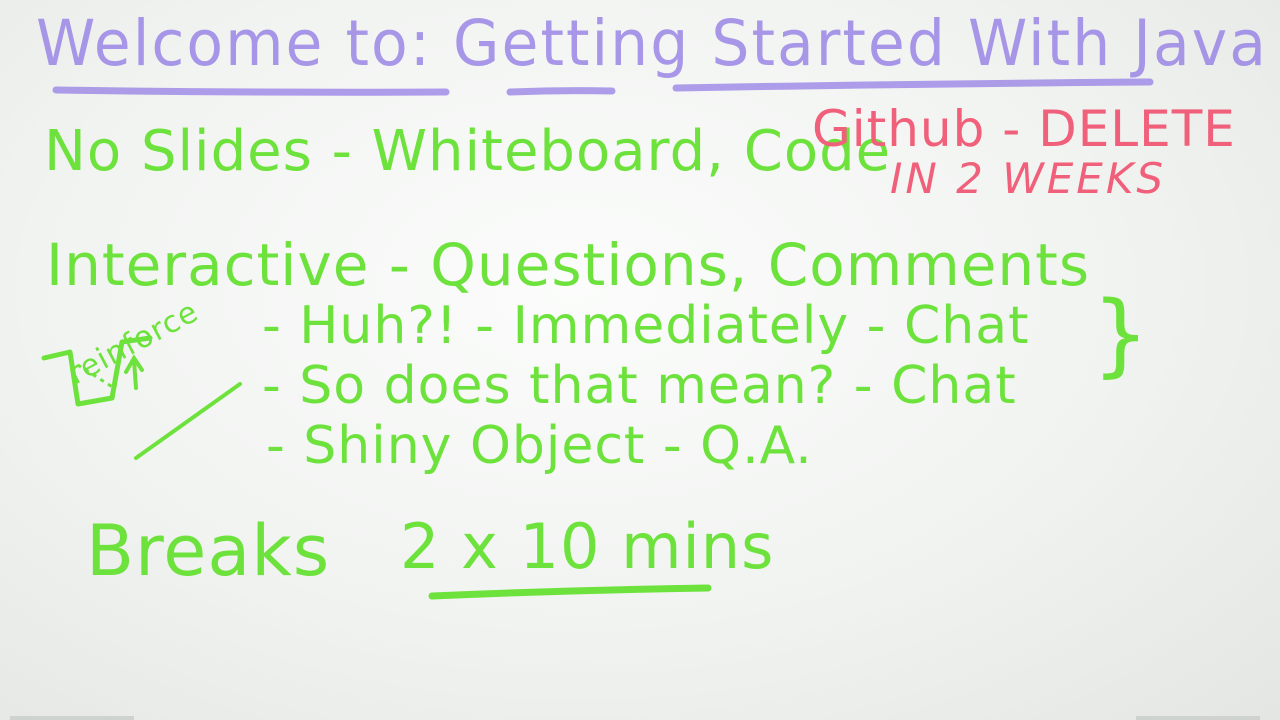 The width and height of the screenshot is (1280, 720). I want to click on interactive-line: Interactive - Questions, Comments, so click(568, 265).